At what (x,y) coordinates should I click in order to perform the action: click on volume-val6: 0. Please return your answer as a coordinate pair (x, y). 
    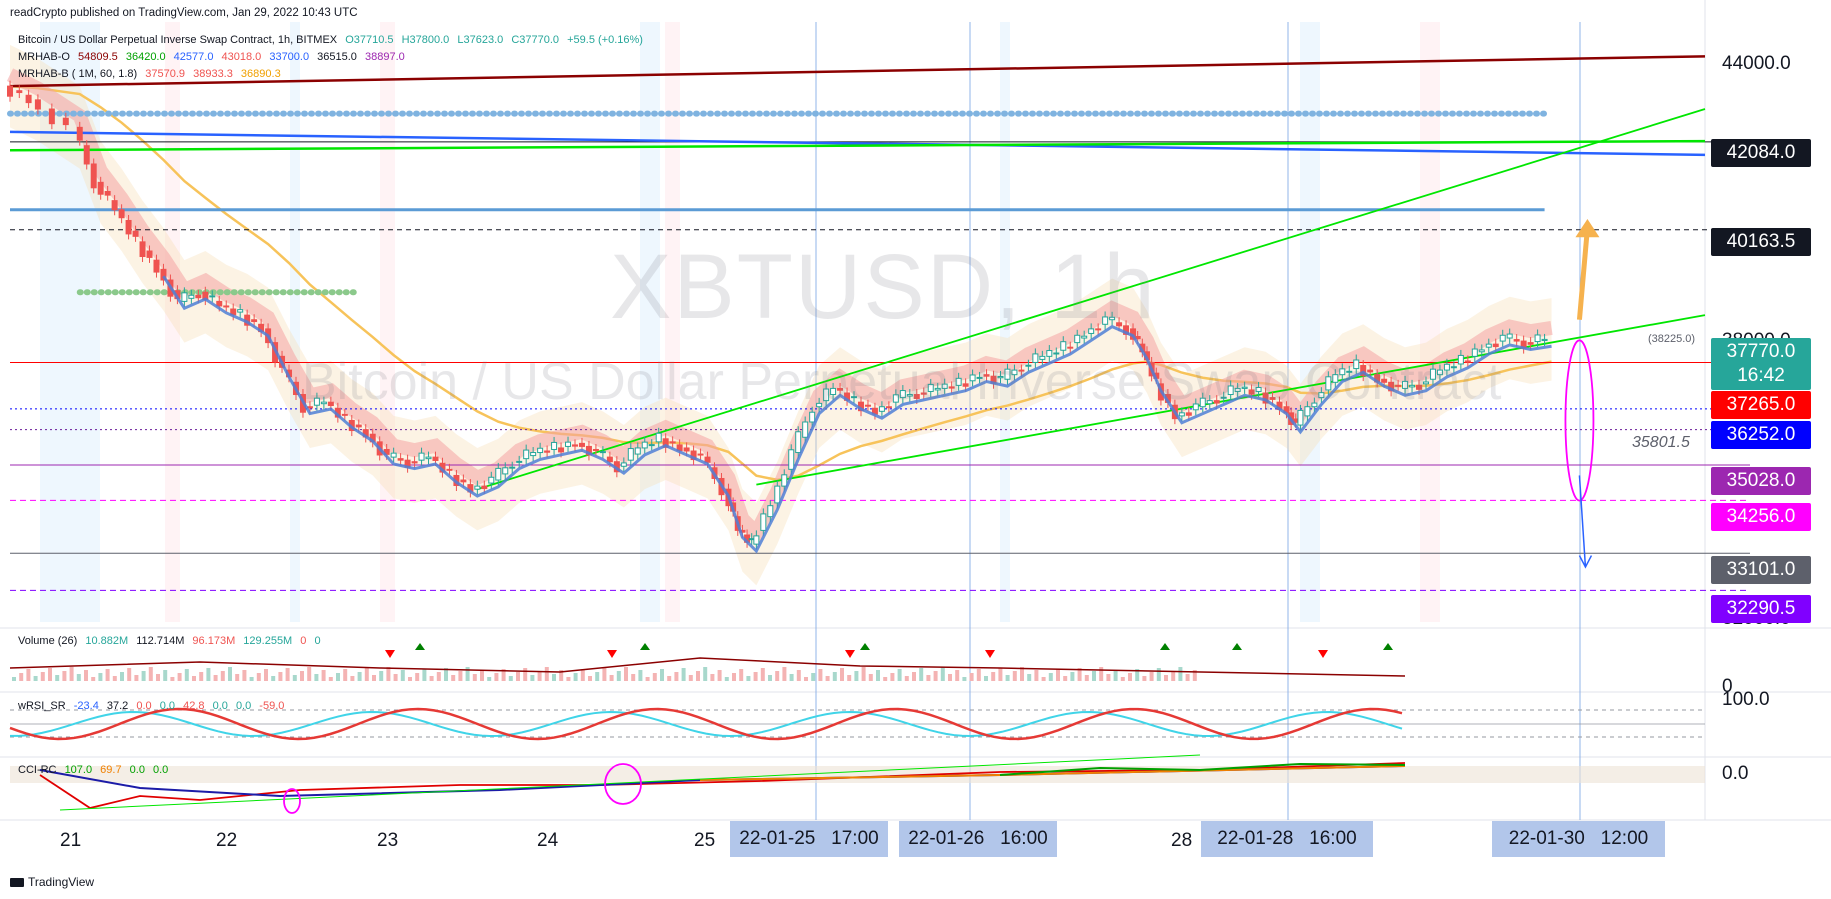
    Looking at the image, I should click on (317, 641).